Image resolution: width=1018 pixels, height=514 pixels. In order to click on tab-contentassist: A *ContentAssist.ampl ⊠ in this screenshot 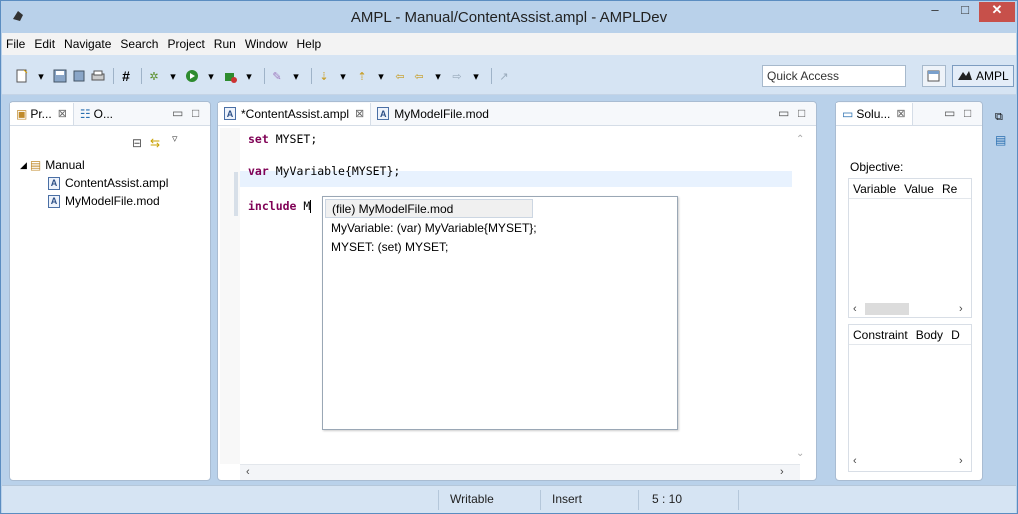, I will do `click(295, 113)`.